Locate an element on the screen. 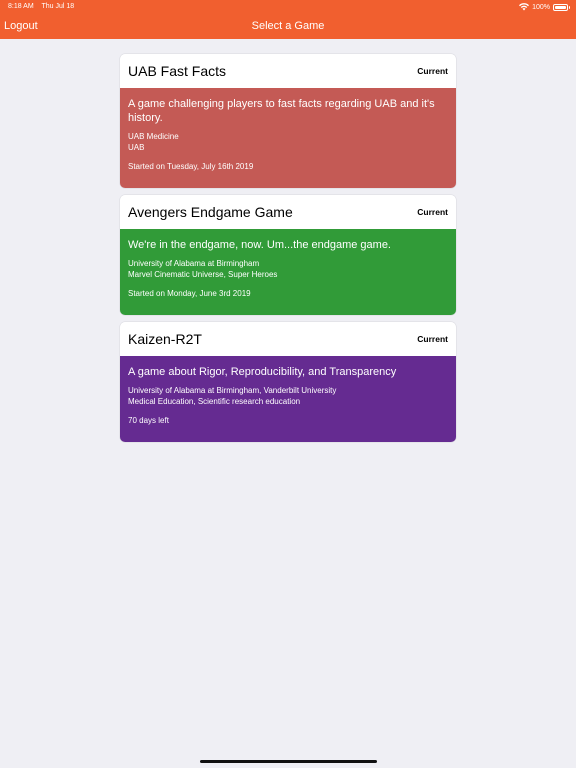  game-organizations: UAB Medicine is located at coordinates (153, 136).